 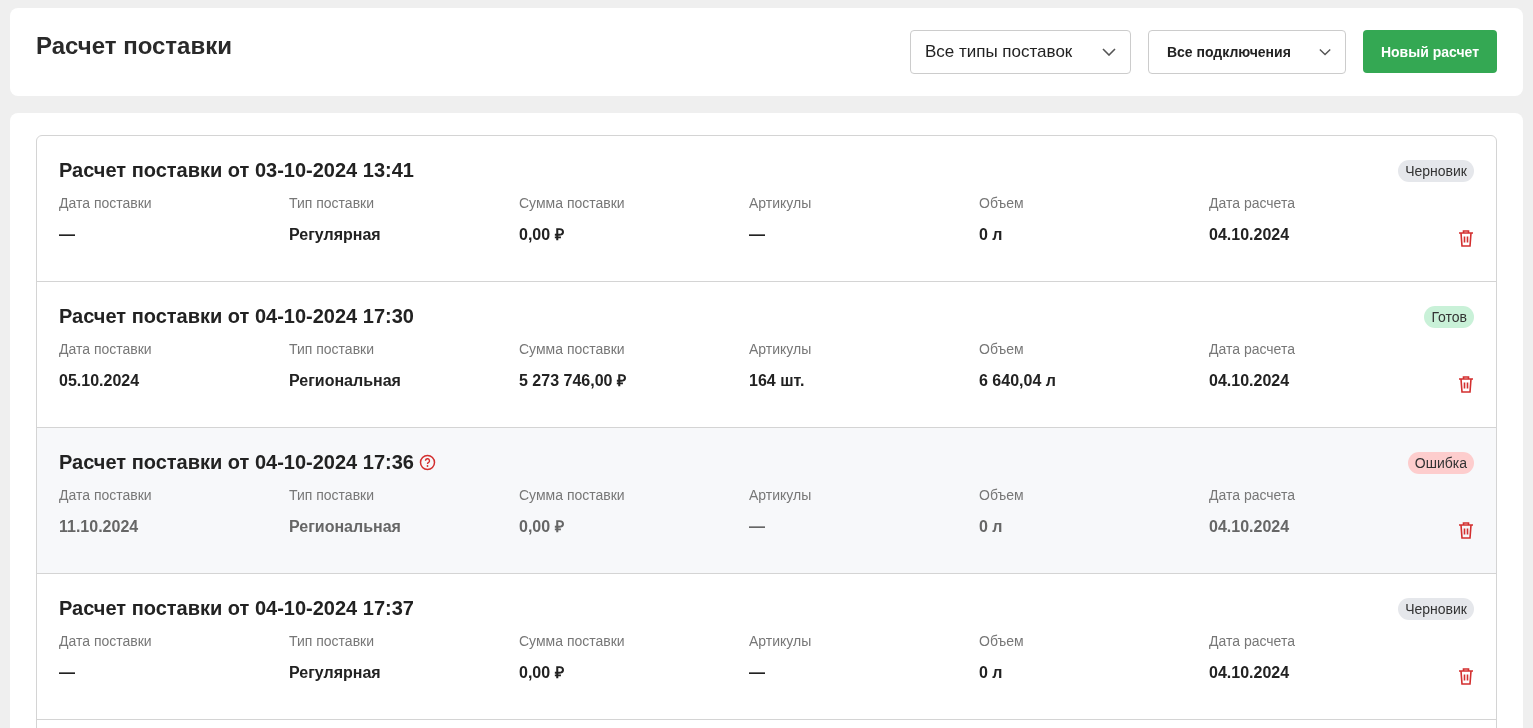 I want to click on field-value: 05.10.2024, so click(x=100, y=381).